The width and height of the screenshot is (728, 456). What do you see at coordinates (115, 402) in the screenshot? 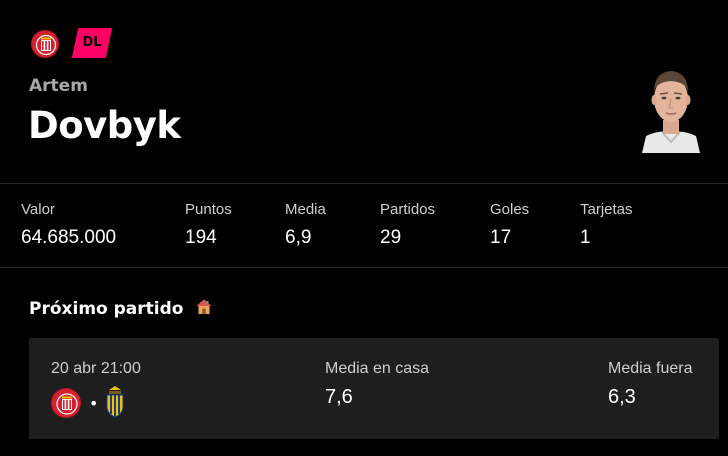
I see `away-team-crest-icon` at bounding box center [115, 402].